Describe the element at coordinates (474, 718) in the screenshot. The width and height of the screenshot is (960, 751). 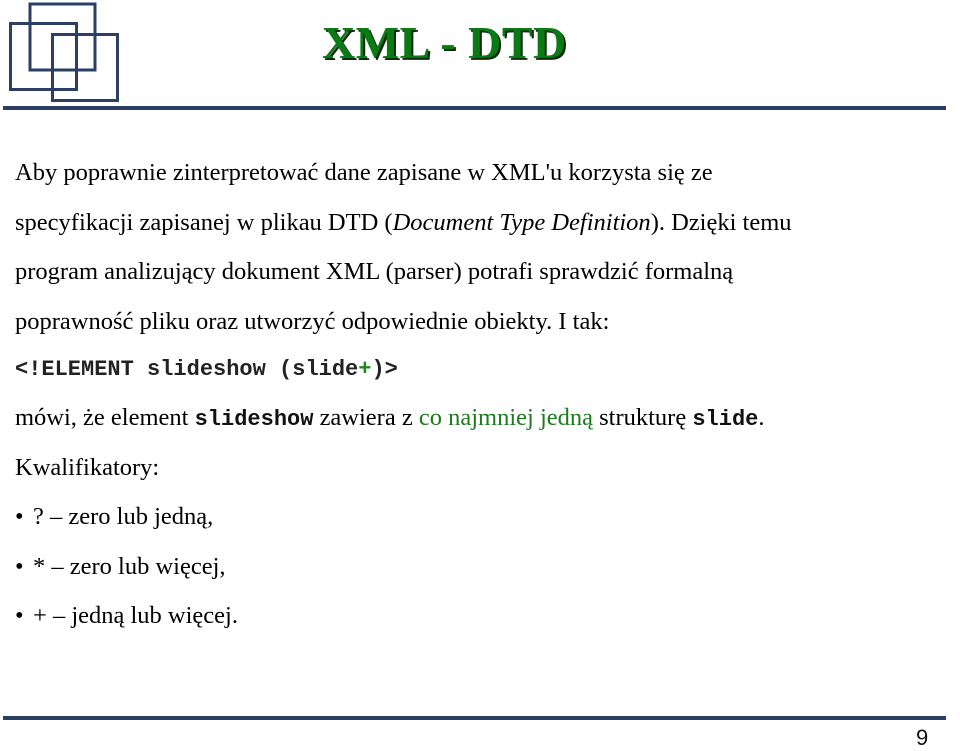
I see `footer-divider` at that location.